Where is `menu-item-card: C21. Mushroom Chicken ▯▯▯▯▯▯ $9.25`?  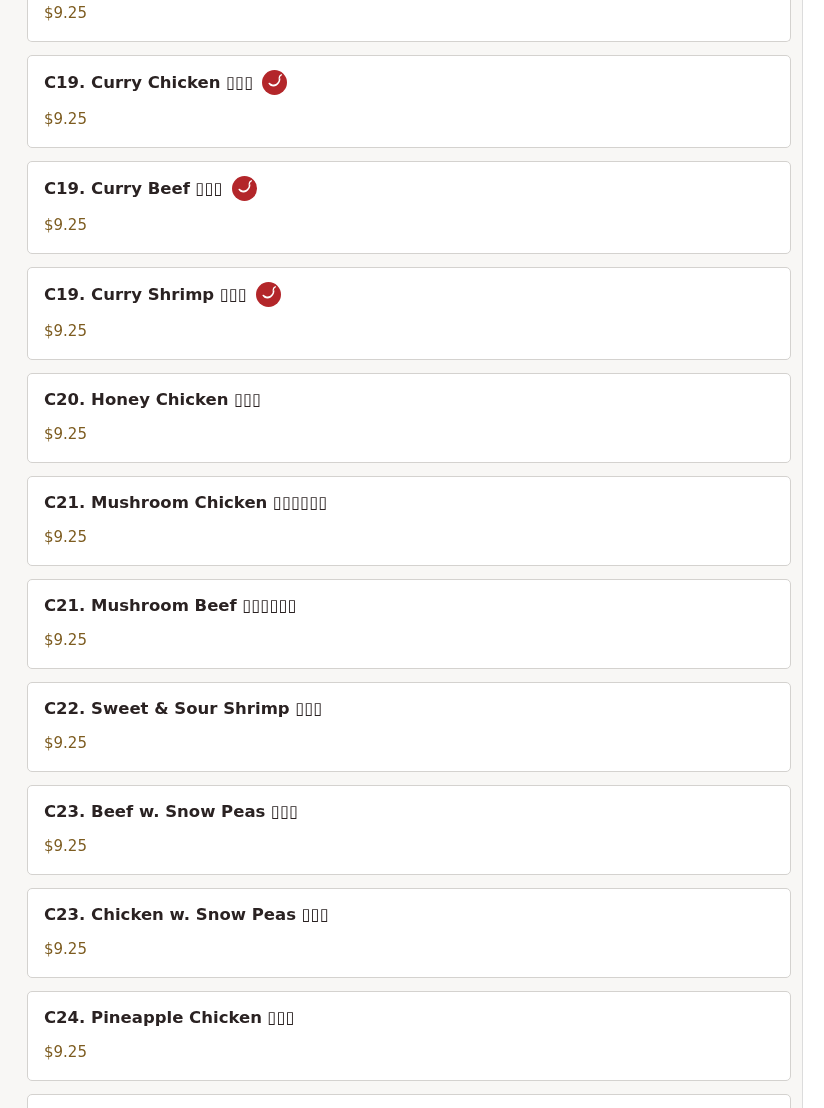 menu-item-card: C21. Mushroom Chicken ▯▯▯▯▯▯ $9.25 is located at coordinates (409, 521).